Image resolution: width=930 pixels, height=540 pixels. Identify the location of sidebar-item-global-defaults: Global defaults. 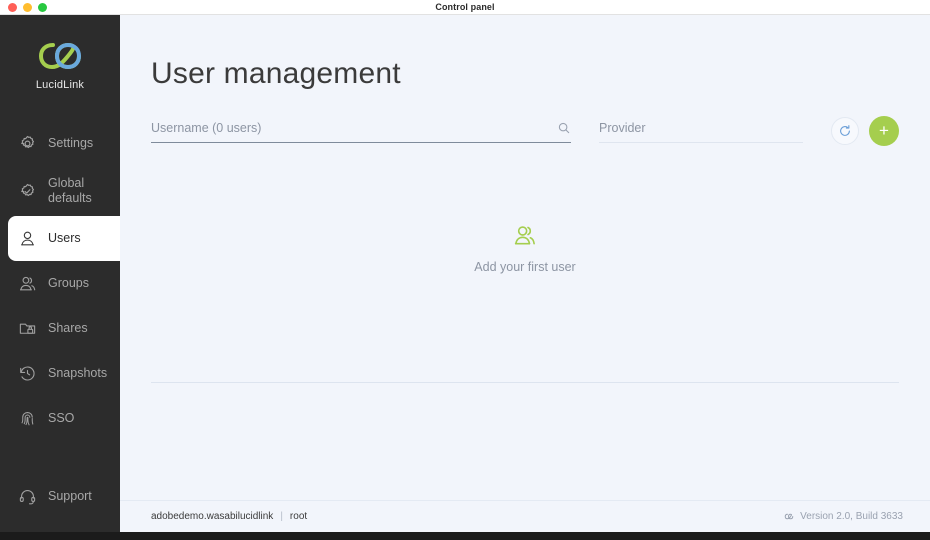
(60, 191).